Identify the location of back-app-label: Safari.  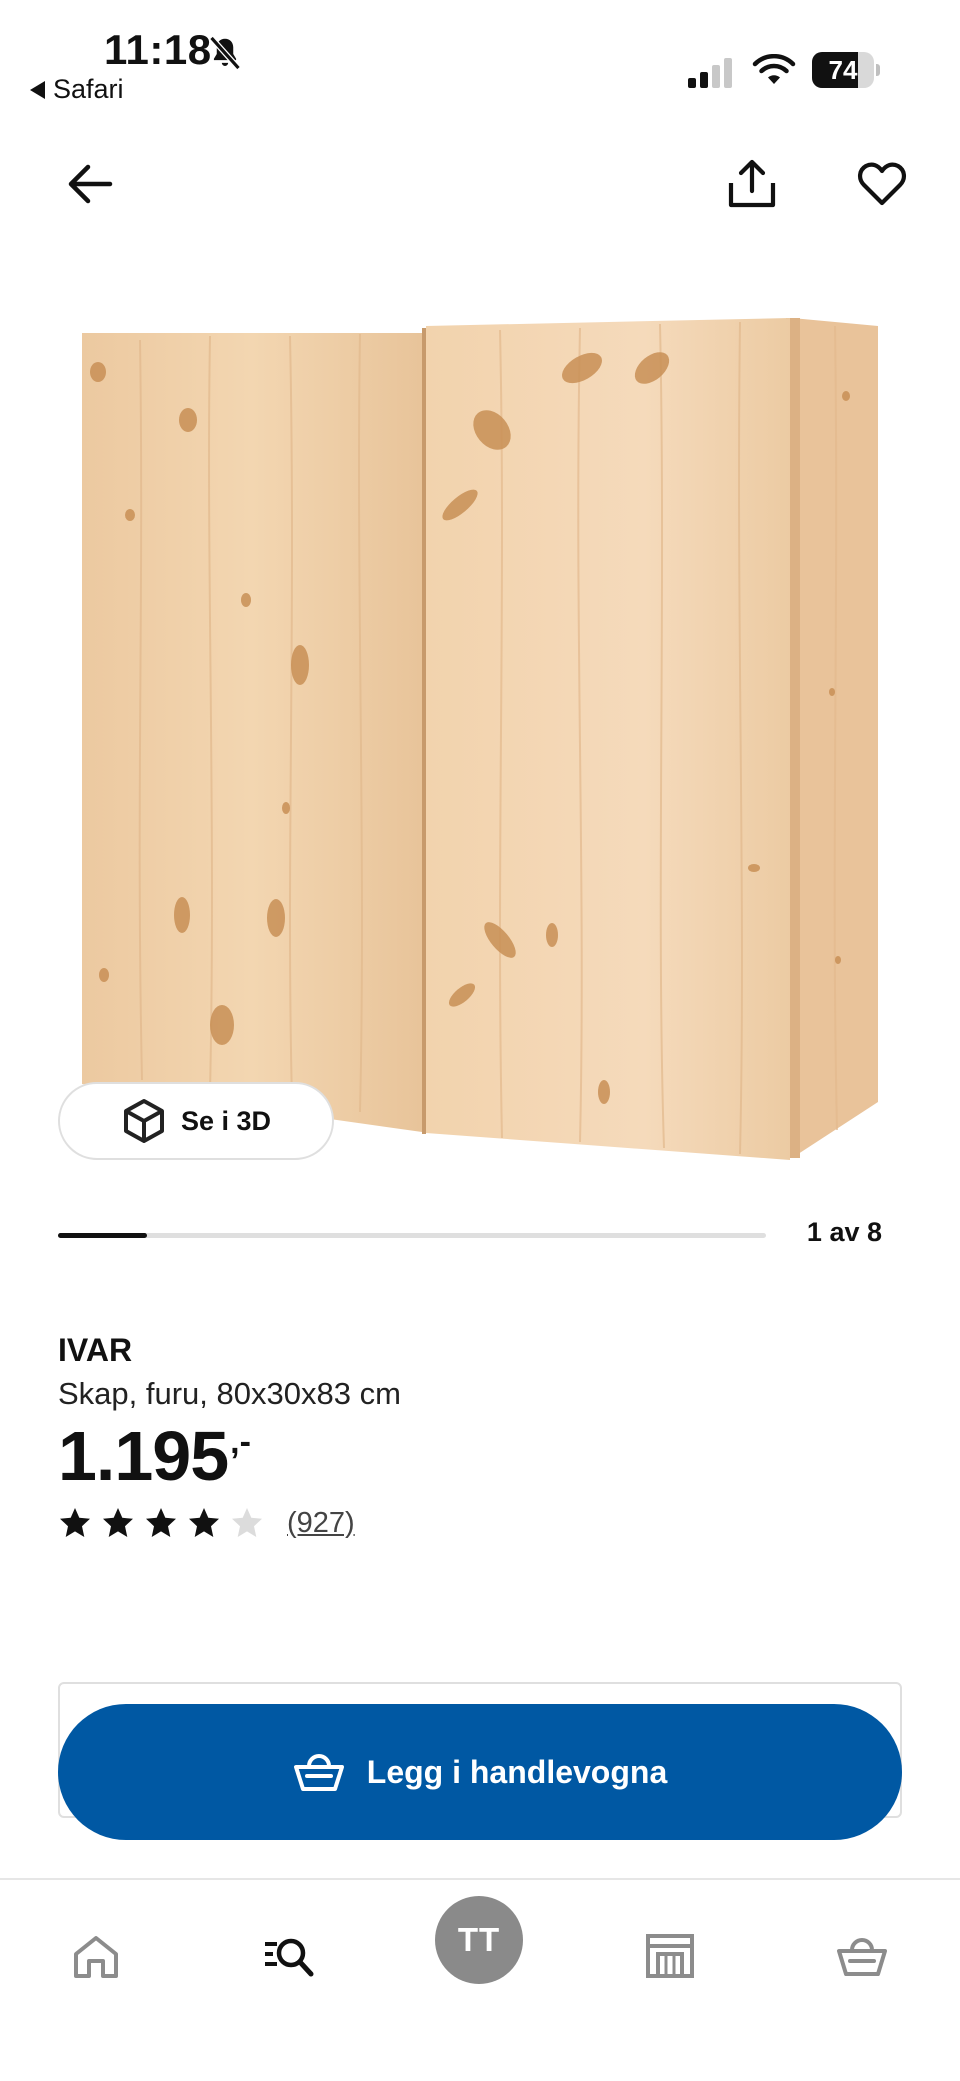
(88, 89).